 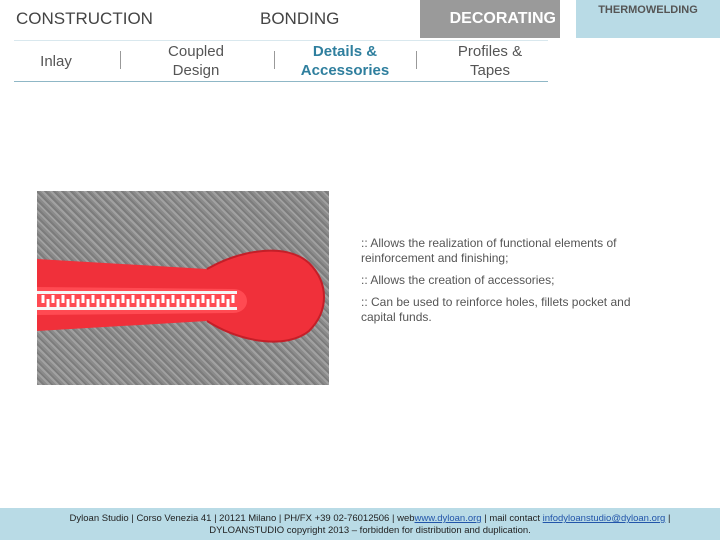 I want to click on footer-mail-label: | mail contact, so click(x=512, y=518).